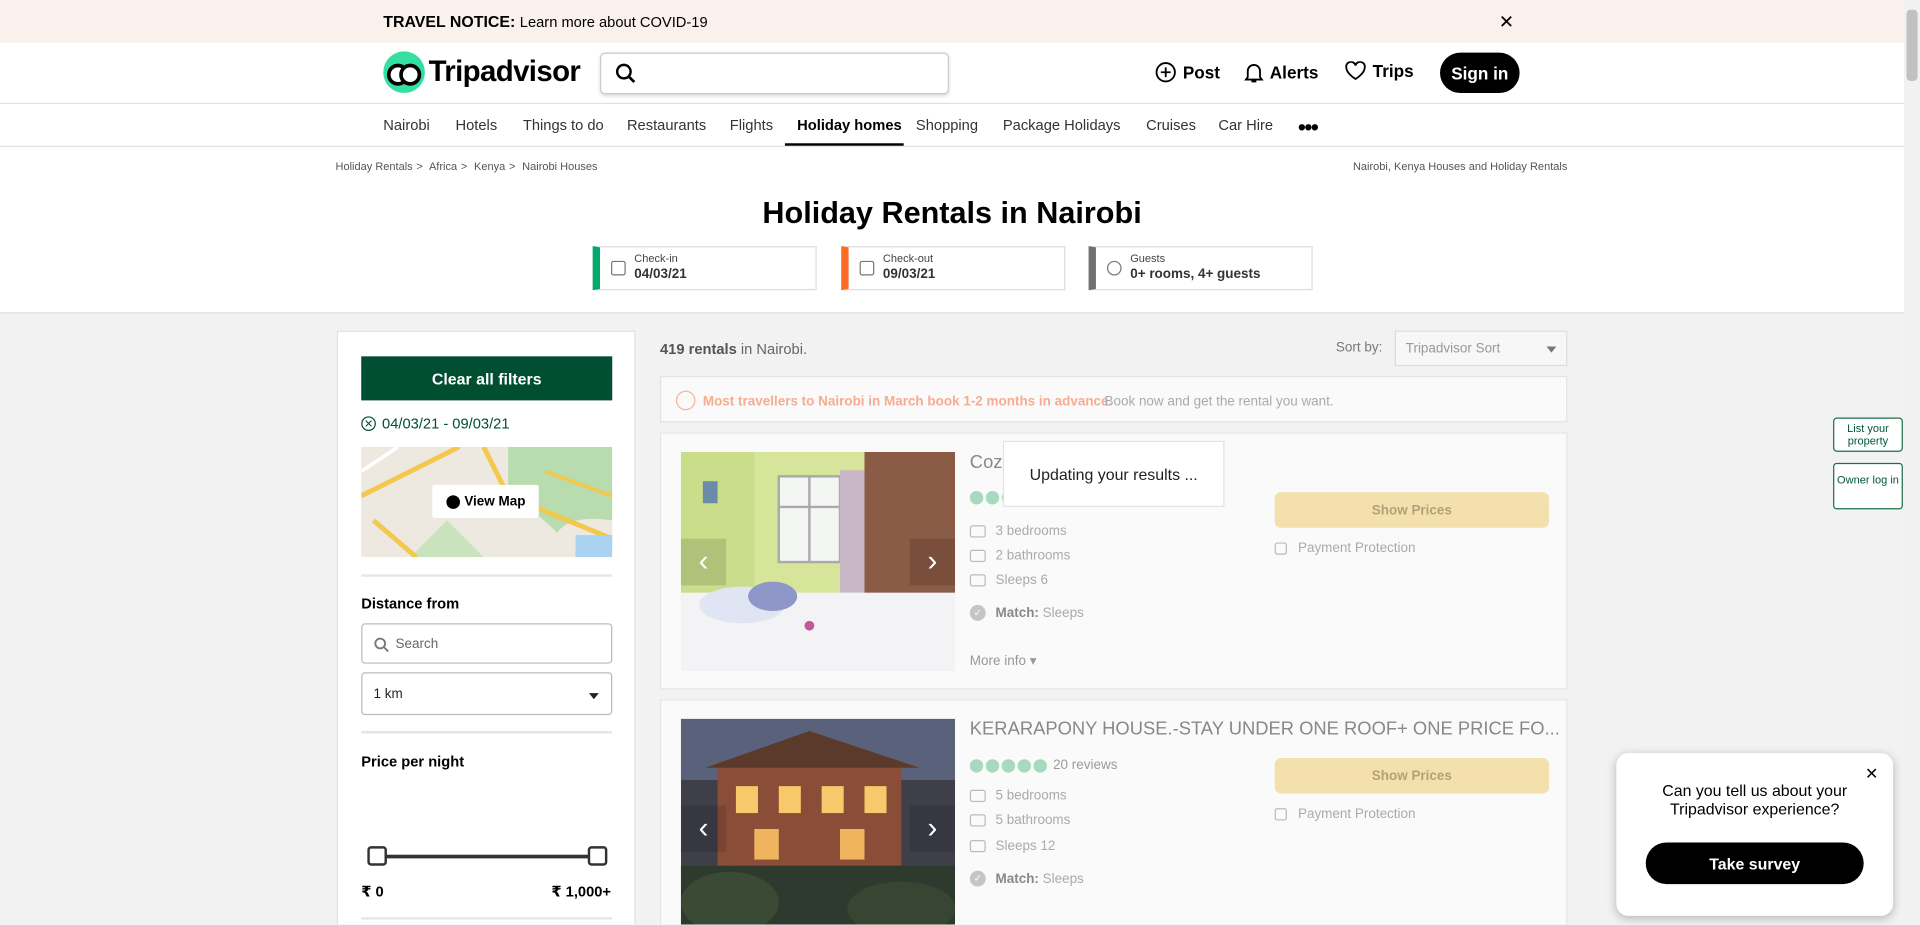 The image size is (1920, 925). What do you see at coordinates (1171, 124) in the screenshot?
I see `tab-cruises: Cruises` at bounding box center [1171, 124].